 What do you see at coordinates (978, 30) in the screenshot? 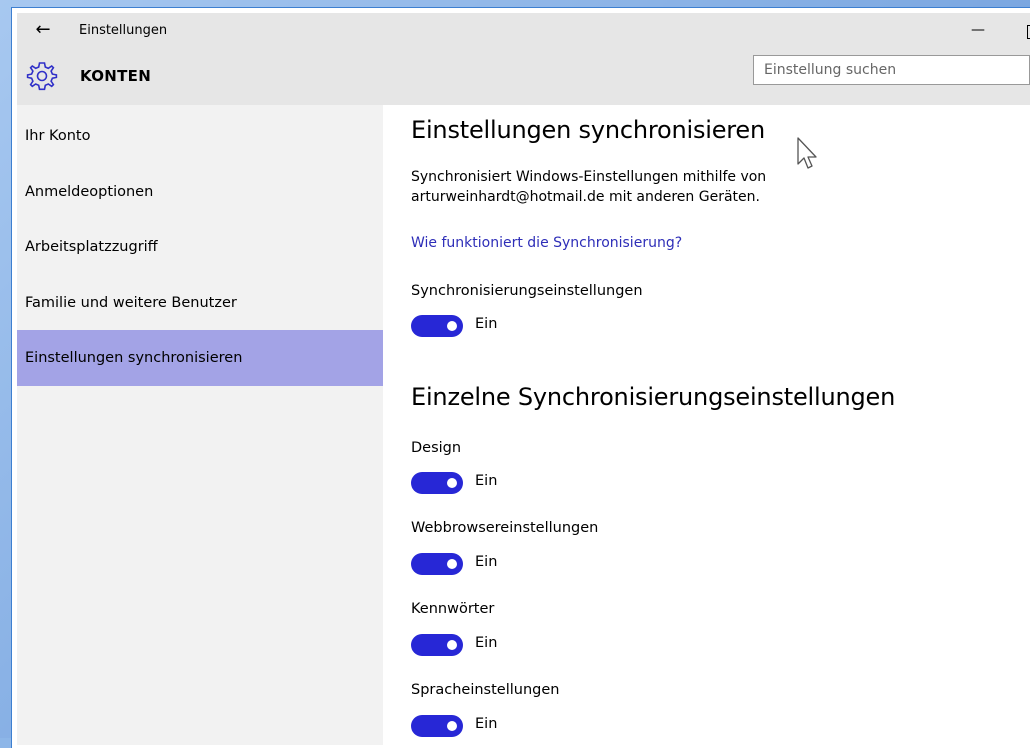
I see `minimize-icon: —` at bounding box center [978, 30].